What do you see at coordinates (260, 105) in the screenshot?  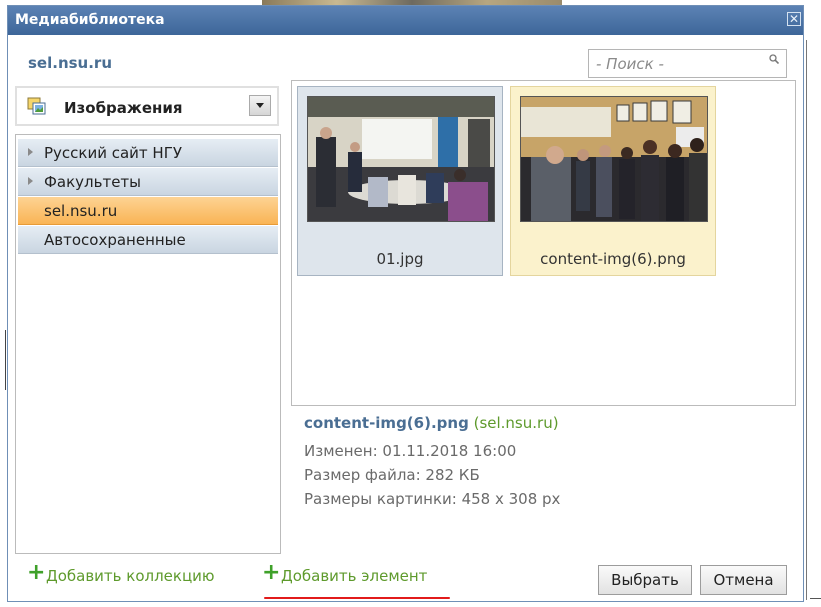 I see `chevron-down-icon` at bounding box center [260, 105].